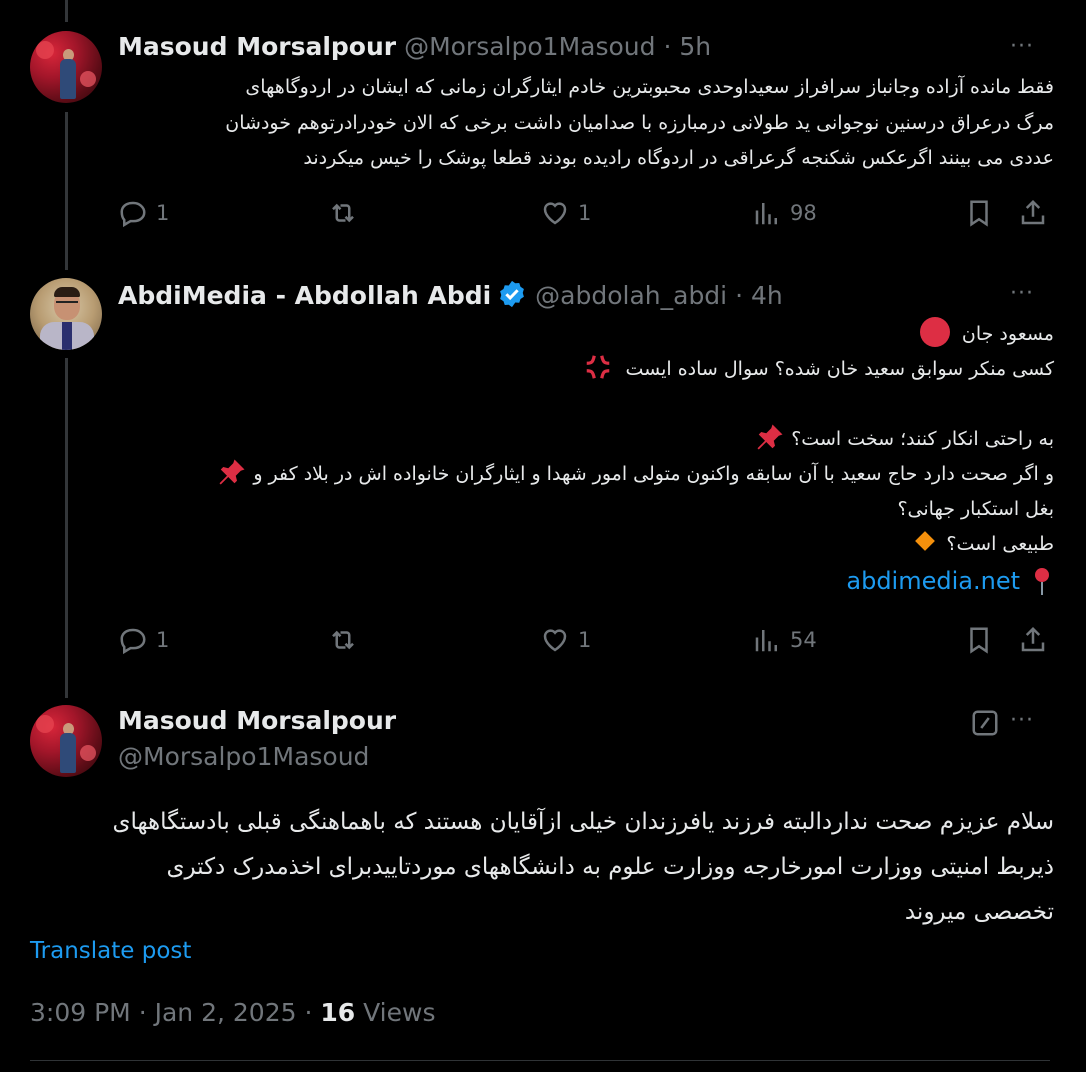 This screenshot has height=1072, width=1086. I want to click on pin-icon, so click(1042, 581).